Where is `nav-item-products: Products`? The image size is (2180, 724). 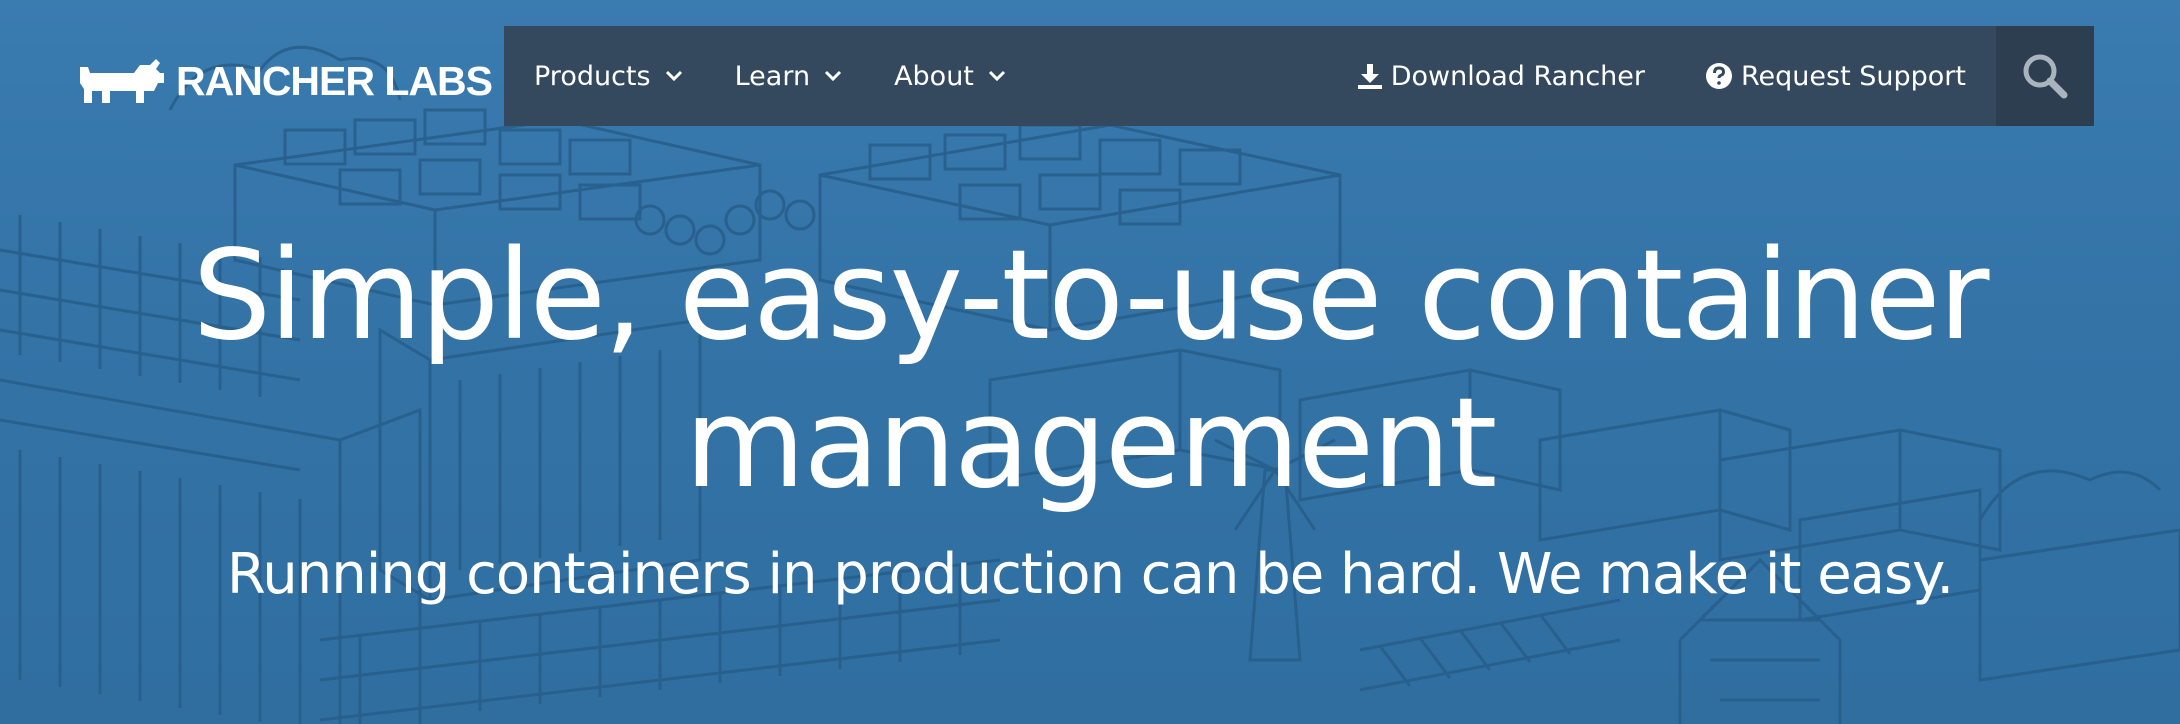
nav-item-products: Products is located at coordinates (608, 76).